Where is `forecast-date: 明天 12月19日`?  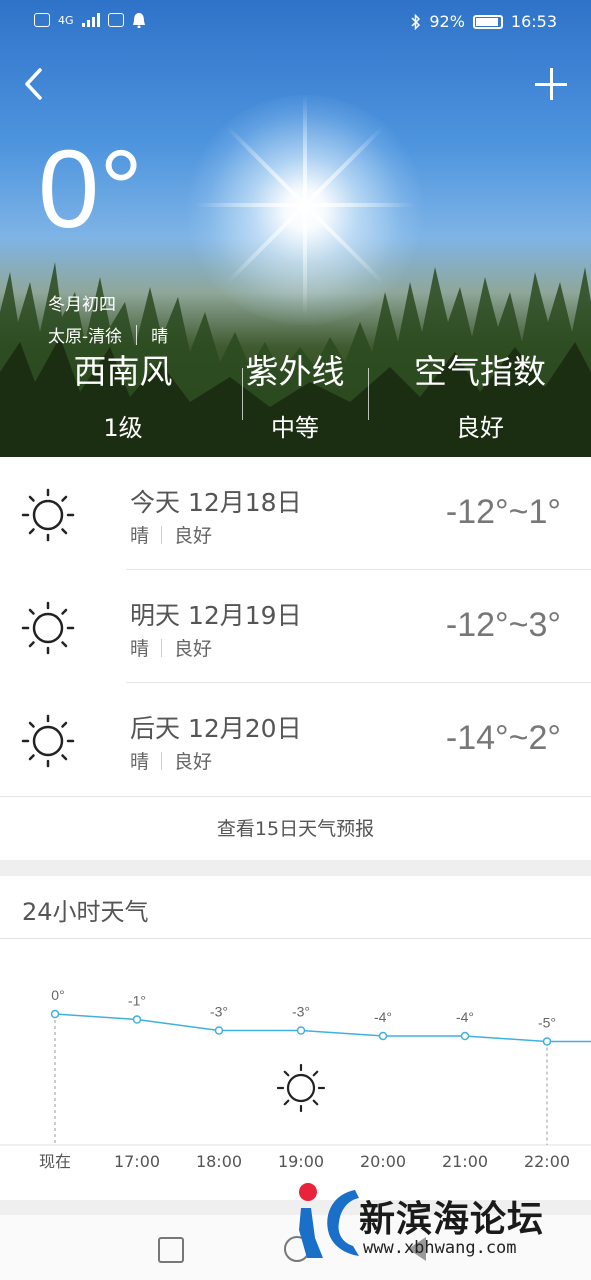 forecast-date: 明天 12月19日 is located at coordinates (216, 615).